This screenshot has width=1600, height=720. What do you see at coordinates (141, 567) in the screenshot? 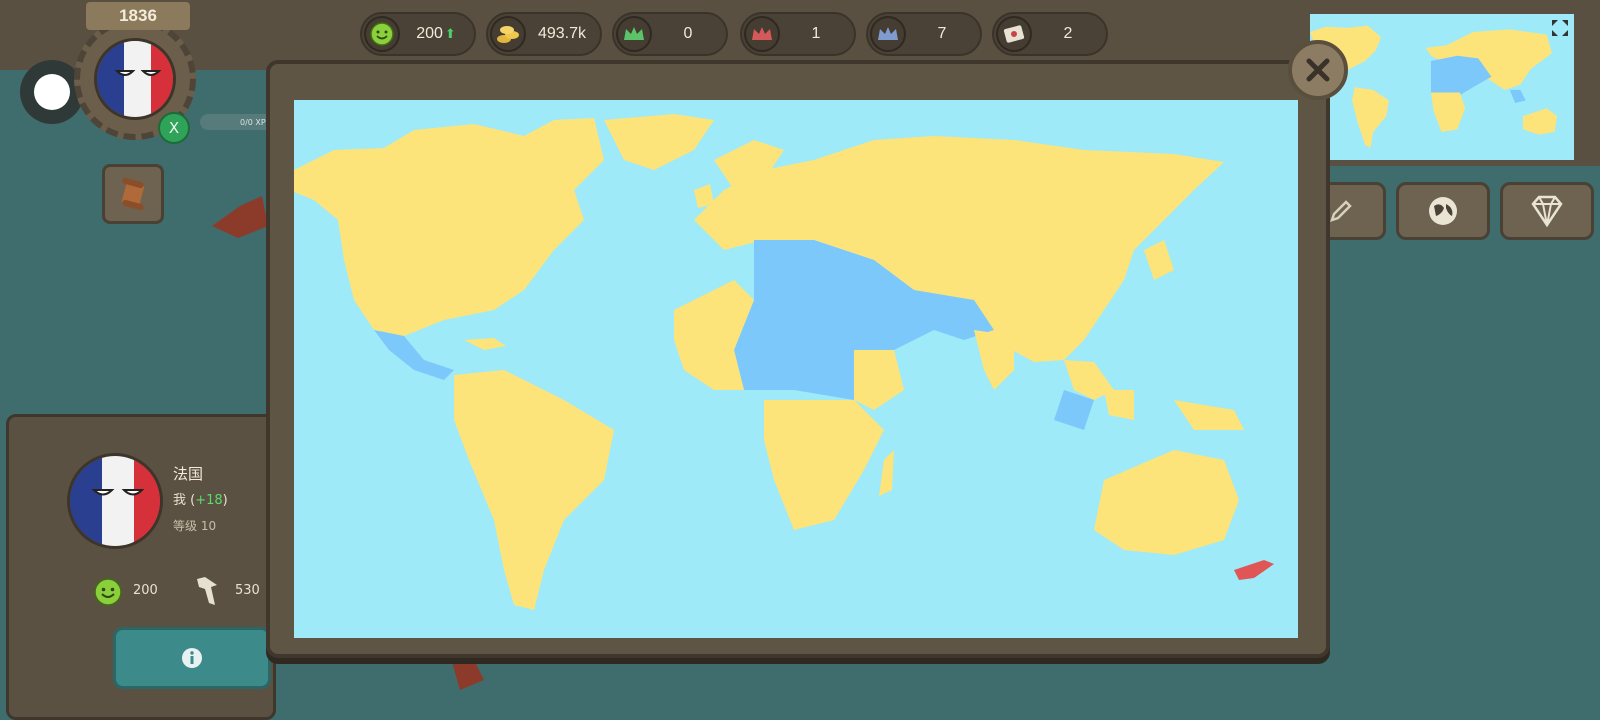
I see `country-info-panel: 法国 我 (+18) 等级 10 200 530` at bounding box center [141, 567].